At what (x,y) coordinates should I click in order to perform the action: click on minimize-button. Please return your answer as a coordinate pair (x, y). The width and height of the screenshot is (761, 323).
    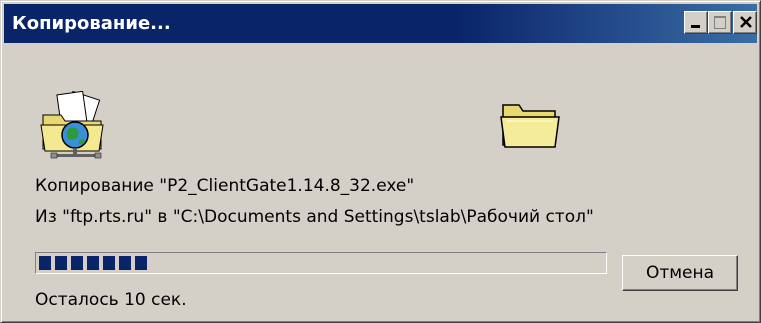
    Looking at the image, I should click on (696, 22).